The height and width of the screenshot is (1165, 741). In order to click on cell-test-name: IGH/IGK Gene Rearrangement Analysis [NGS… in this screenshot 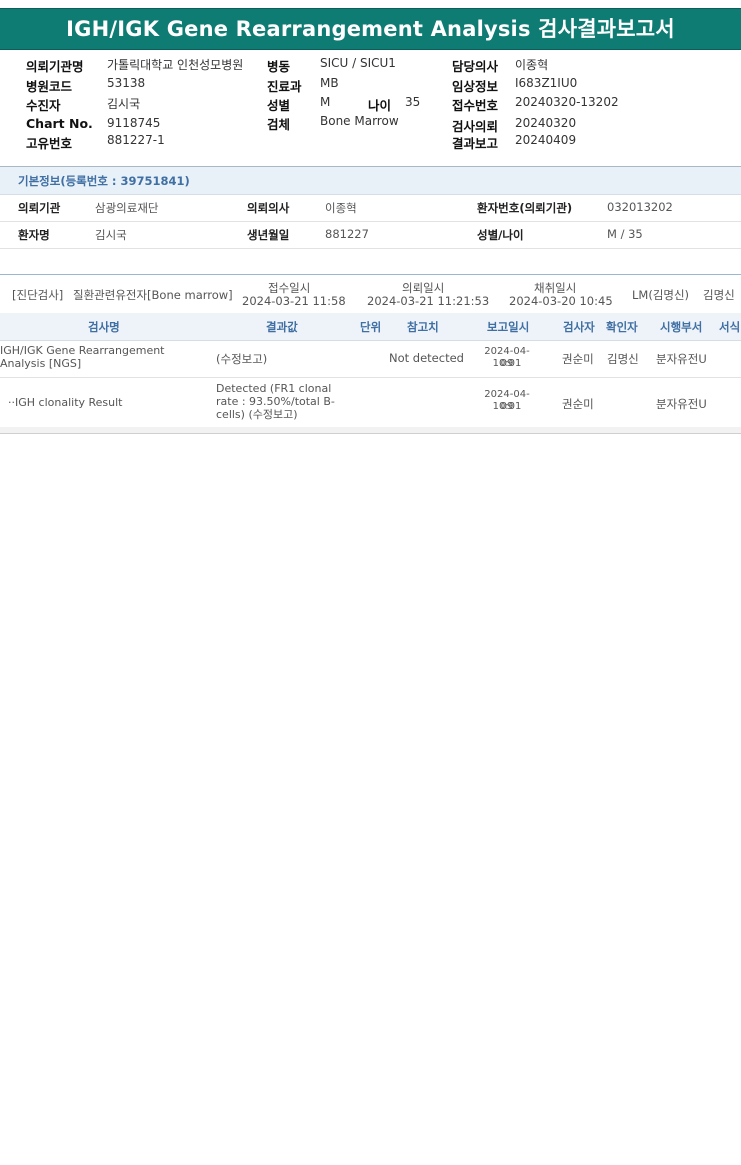, I will do `click(82, 357)`.